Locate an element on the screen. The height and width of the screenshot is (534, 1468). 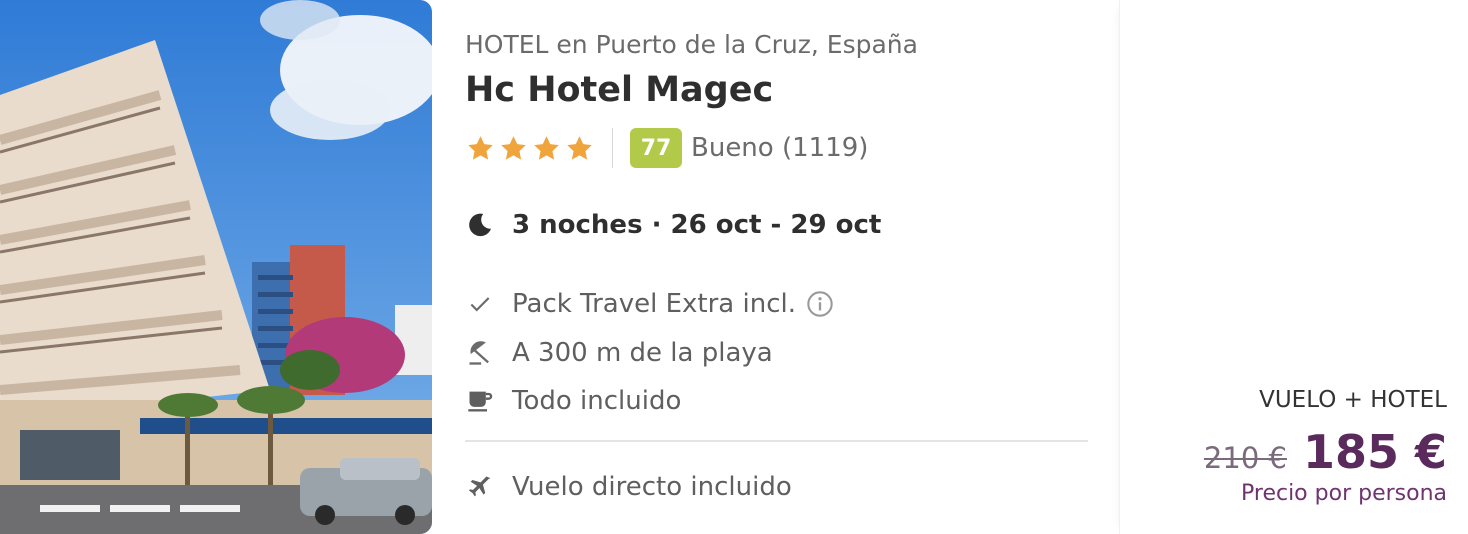
feature-label: Pack Travel Extra incl. is located at coordinates (654, 304).